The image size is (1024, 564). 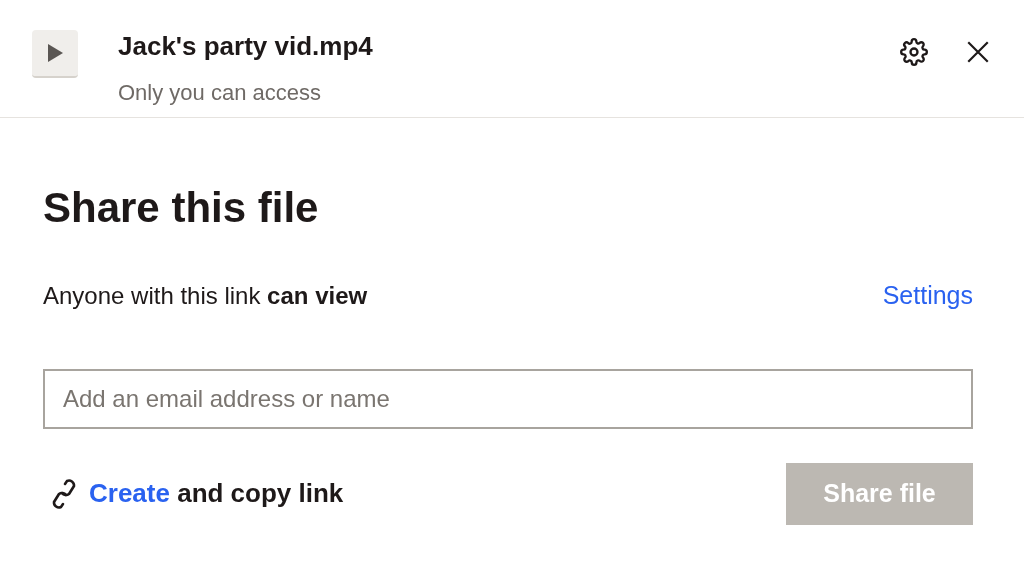 I want to click on email-input-field: Add an email address or name, so click(x=508, y=398).